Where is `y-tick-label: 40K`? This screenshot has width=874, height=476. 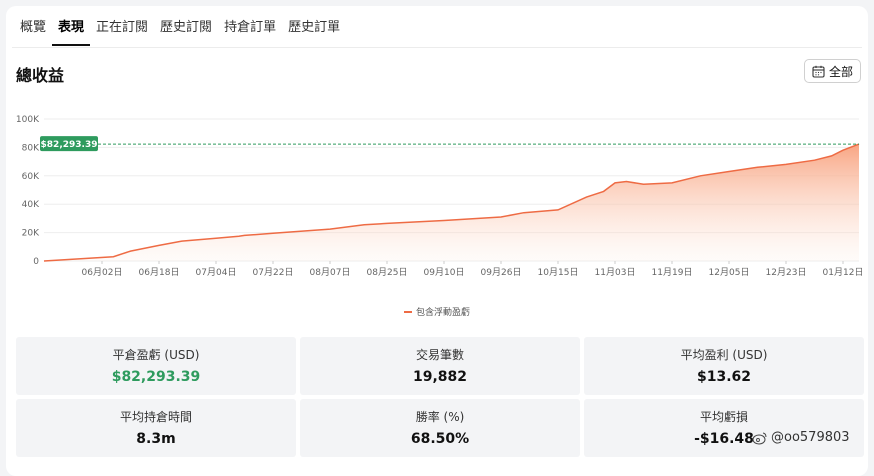 y-tick-label: 40K is located at coordinates (31, 205).